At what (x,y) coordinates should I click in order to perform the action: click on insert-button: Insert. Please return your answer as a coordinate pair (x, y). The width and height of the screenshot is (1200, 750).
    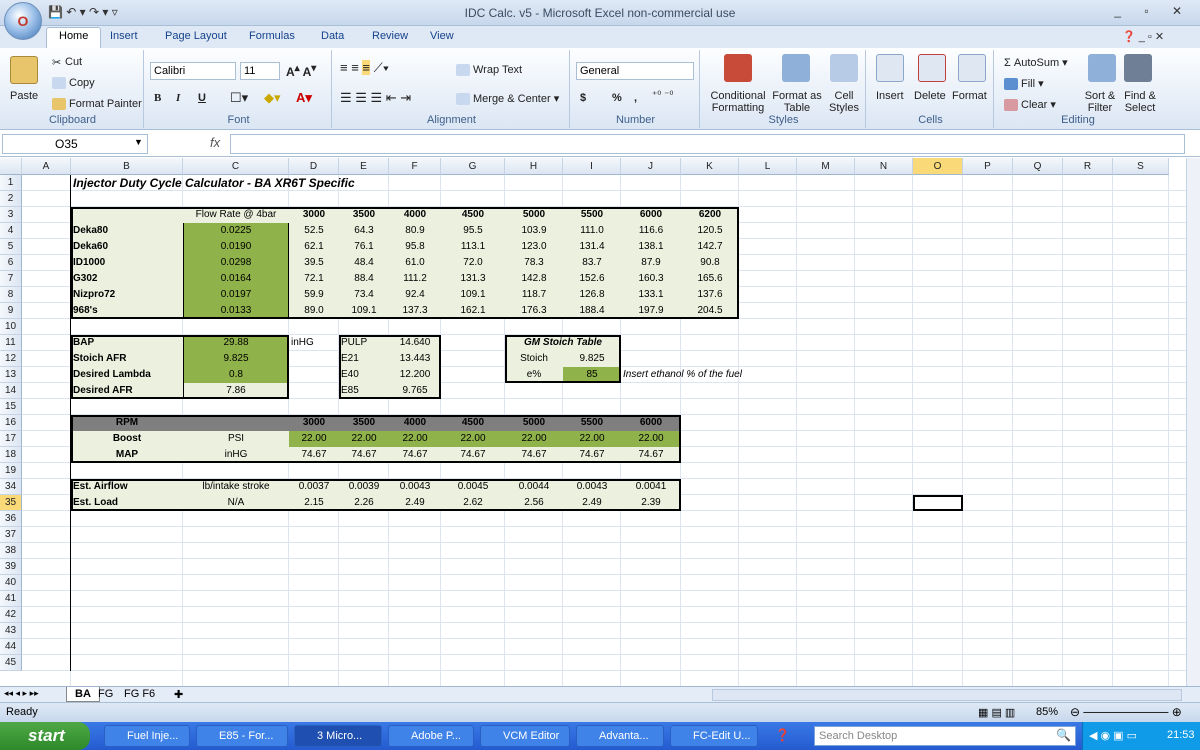
    Looking at the image, I should click on (890, 96).